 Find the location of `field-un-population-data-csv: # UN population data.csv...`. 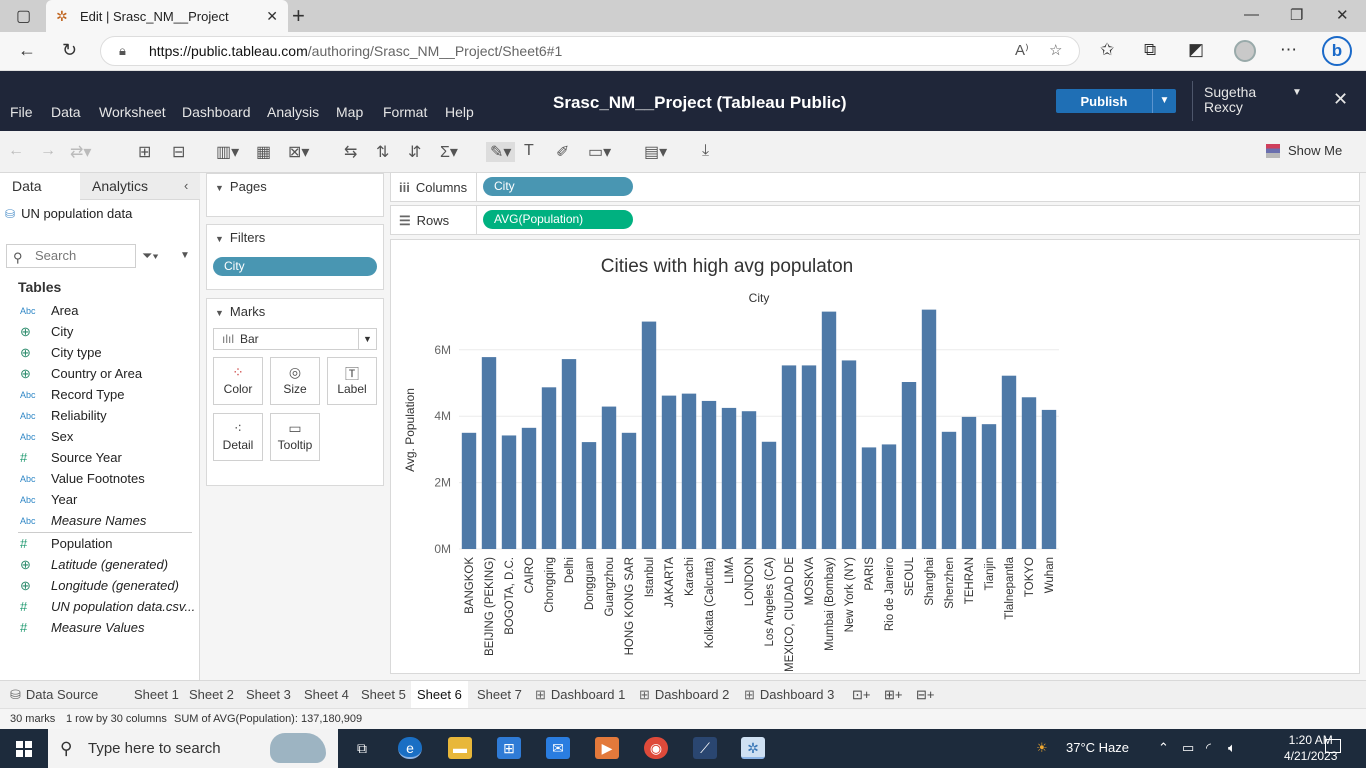

field-un-population-data-csv: # UN population data.csv... is located at coordinates (100, 606).